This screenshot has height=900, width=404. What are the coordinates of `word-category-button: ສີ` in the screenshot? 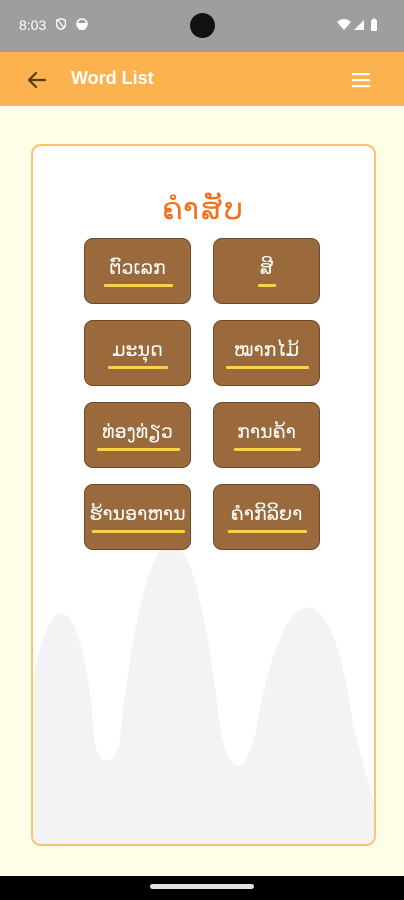 It's located at (266, 271).